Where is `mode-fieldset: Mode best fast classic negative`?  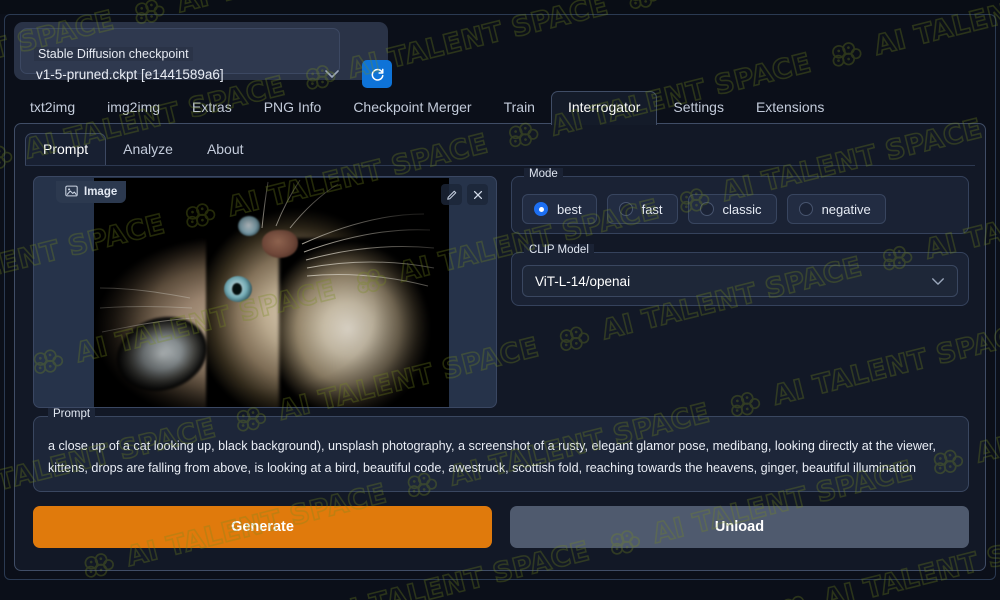 mode-fieldset: Mode best fast classic negative is located at coordinates (740, 201).